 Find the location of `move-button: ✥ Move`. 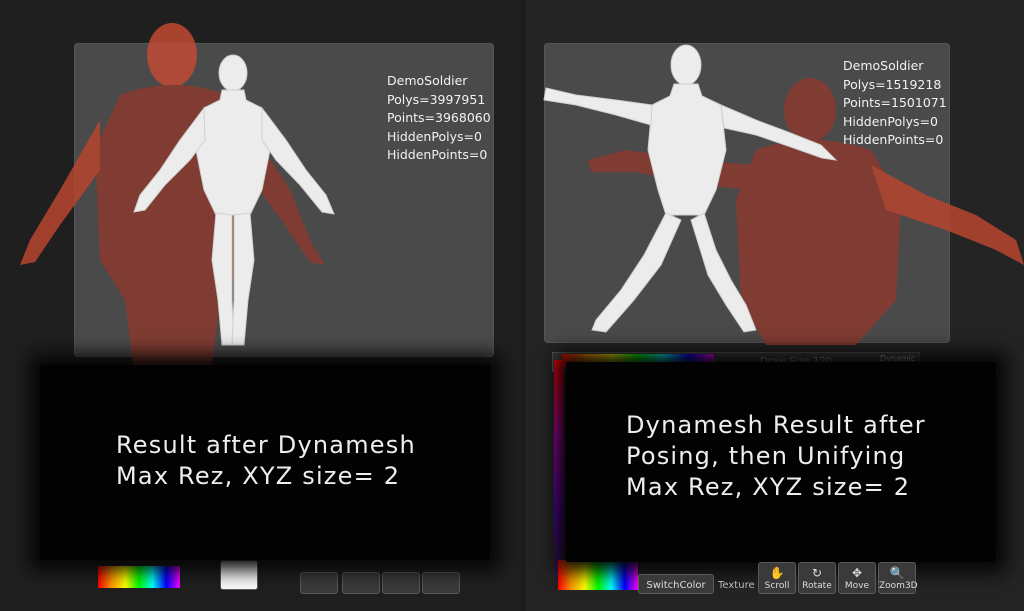

move-button: ✥ Move is located at coordinates (857, 578).